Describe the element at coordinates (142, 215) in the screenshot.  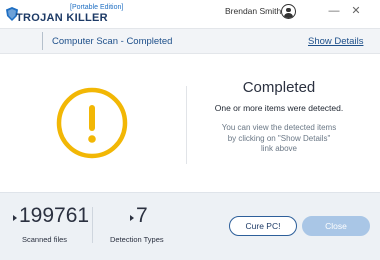
I see `detection-types-count: 7` at that location.